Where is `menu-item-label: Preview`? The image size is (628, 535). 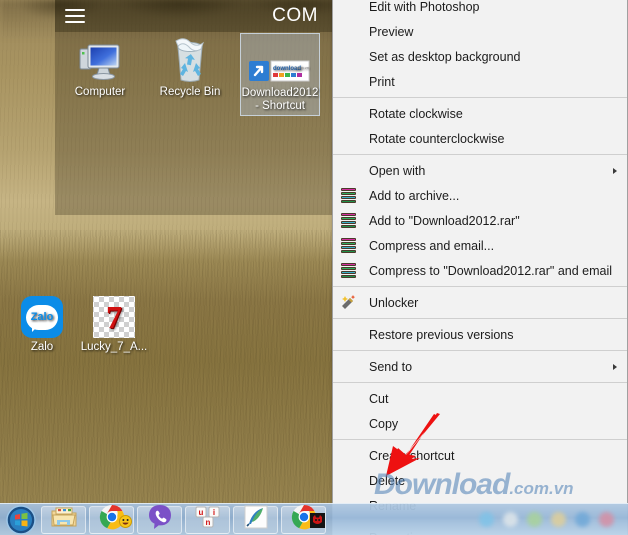 menu-item-label: Preview is located at coordinates (391, 31).